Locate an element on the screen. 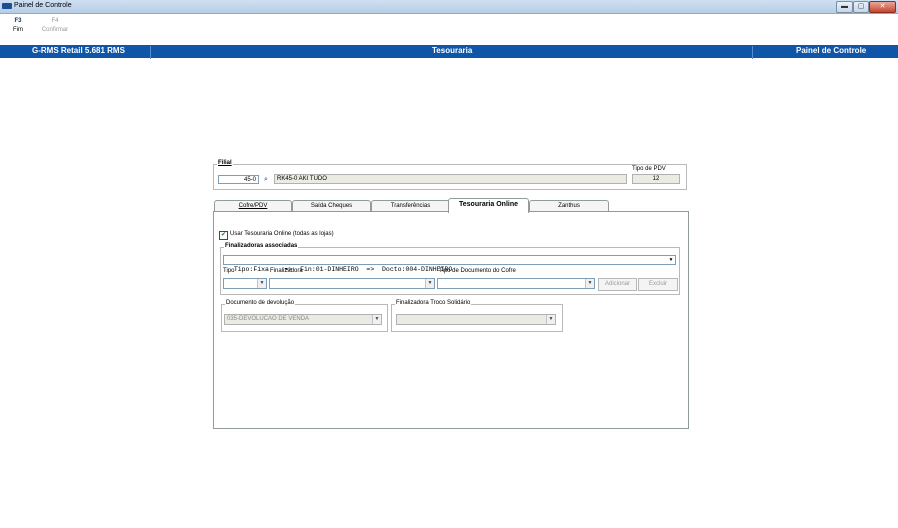 The height and width of the screenshot is (528, 898). finalizadoras-legend: Finalizadoras associadas is located at coordinates (261, 246).